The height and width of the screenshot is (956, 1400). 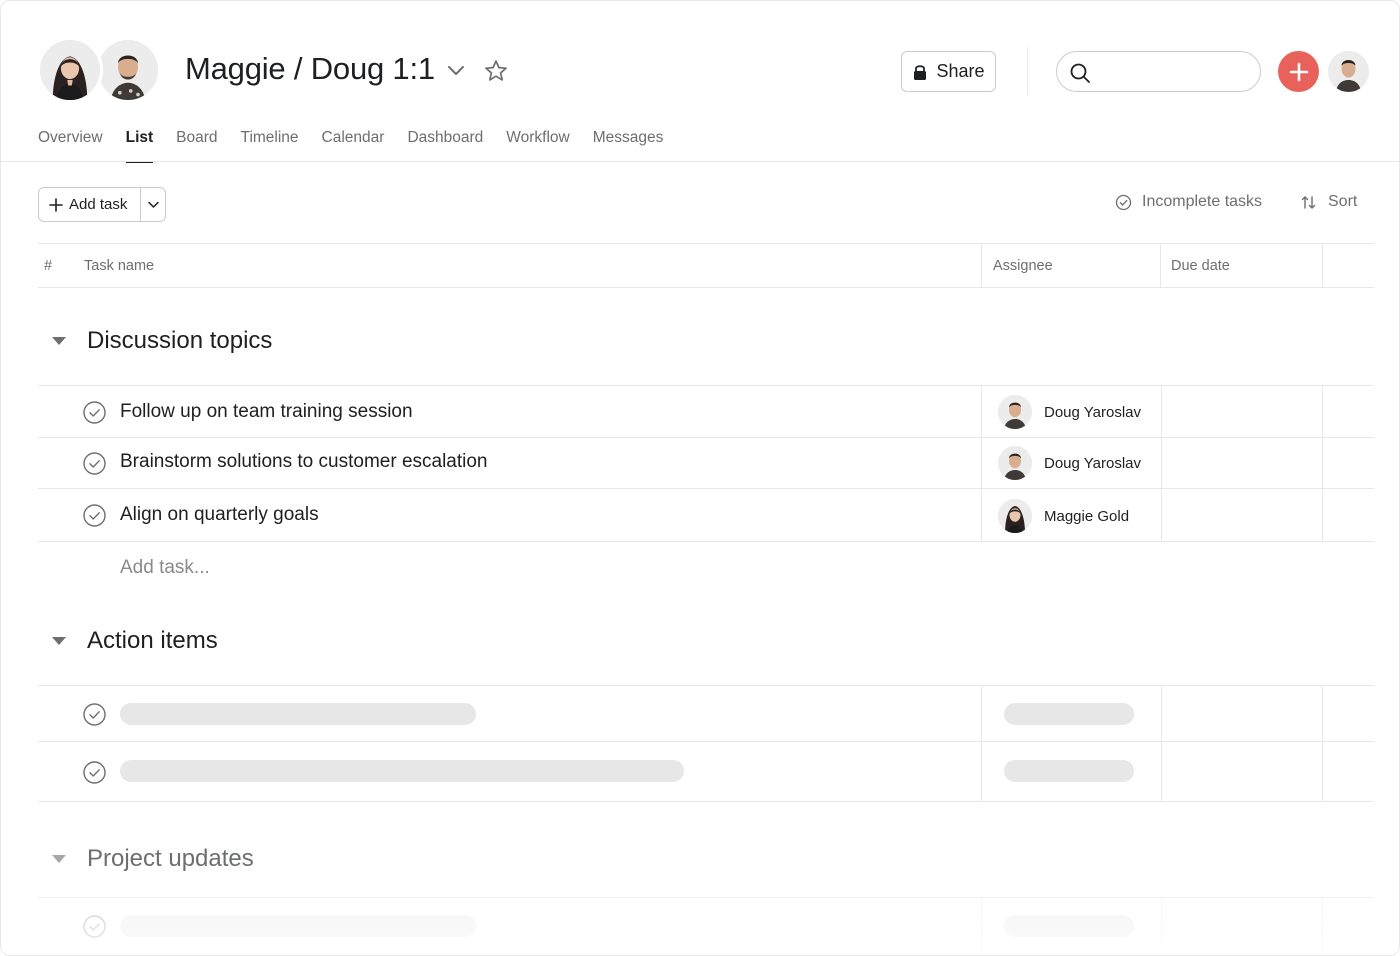 What do you see at coordinates (266, 412) in the screenshot?
I see `task-name: Follow up on team training session` at bounding box center [266, 412].